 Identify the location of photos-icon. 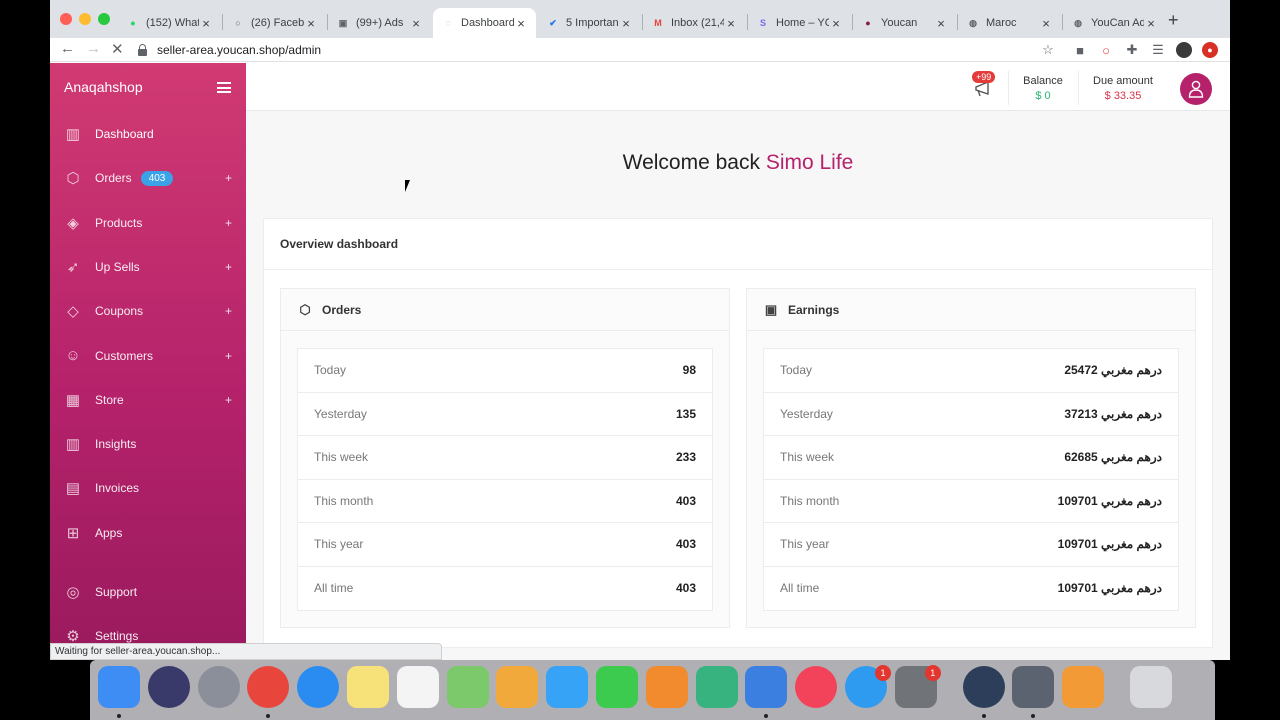
(517, 687).